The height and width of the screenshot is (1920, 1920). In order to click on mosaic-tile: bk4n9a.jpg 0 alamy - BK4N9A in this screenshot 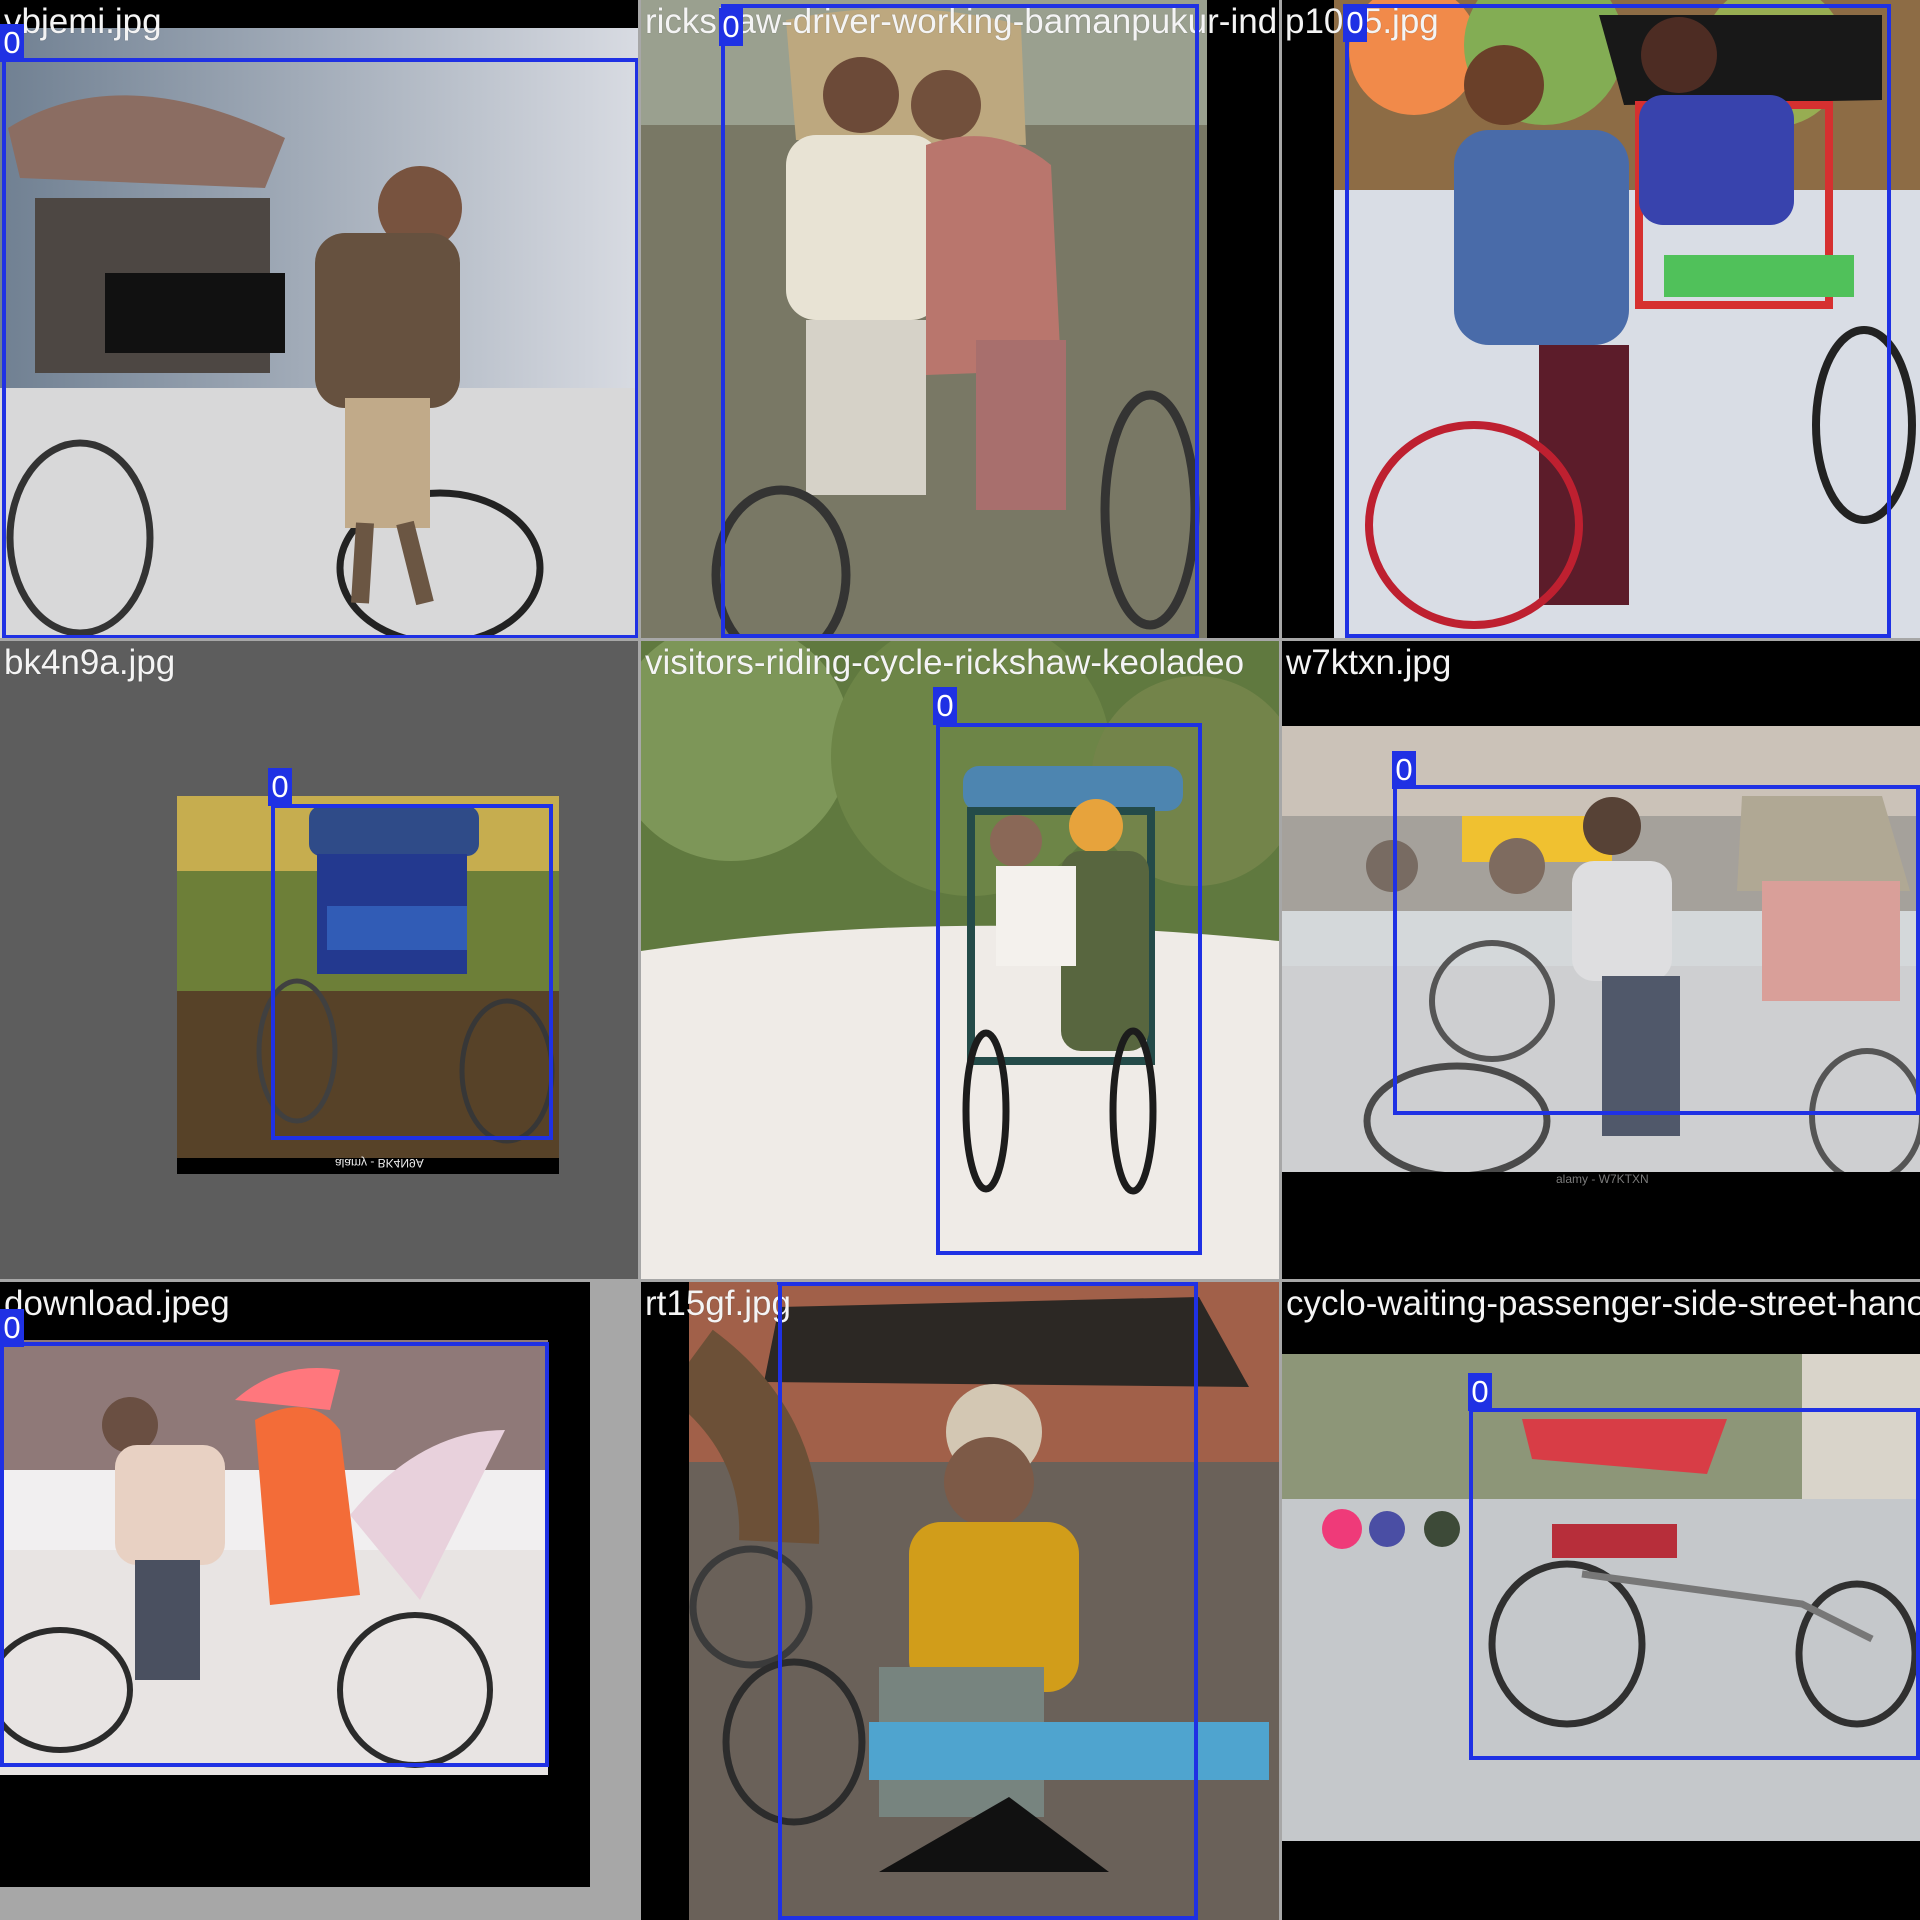, I will do `click(319, 960)`.